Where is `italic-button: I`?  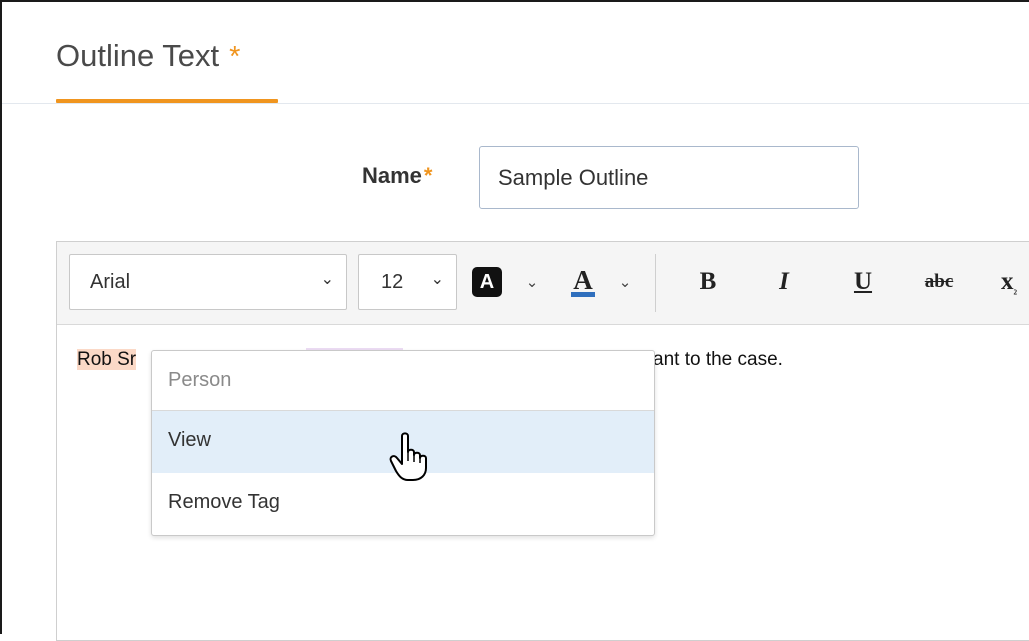 italic-button: I is located at coordinates (784, 282).